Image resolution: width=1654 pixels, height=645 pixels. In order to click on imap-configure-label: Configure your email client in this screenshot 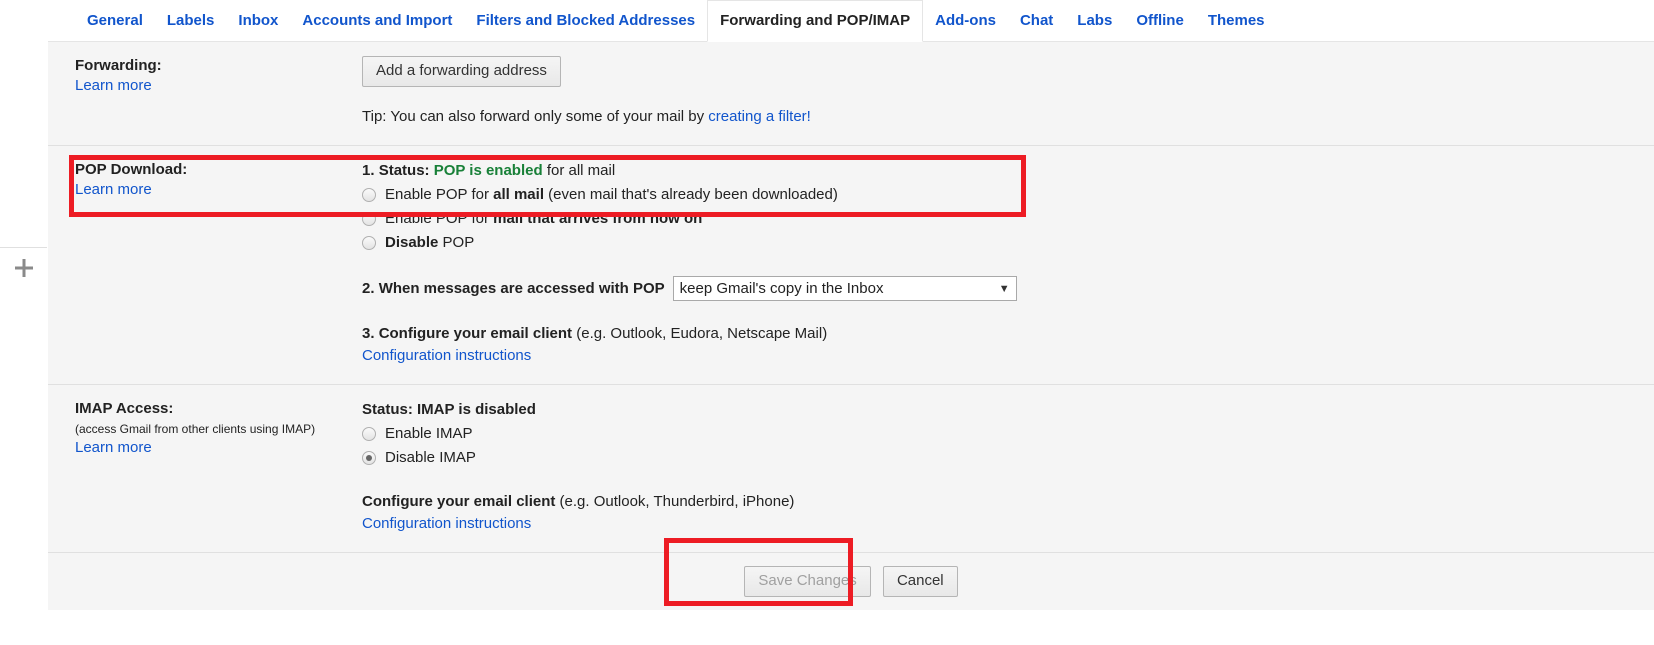, I will do `click(459, 501)`.